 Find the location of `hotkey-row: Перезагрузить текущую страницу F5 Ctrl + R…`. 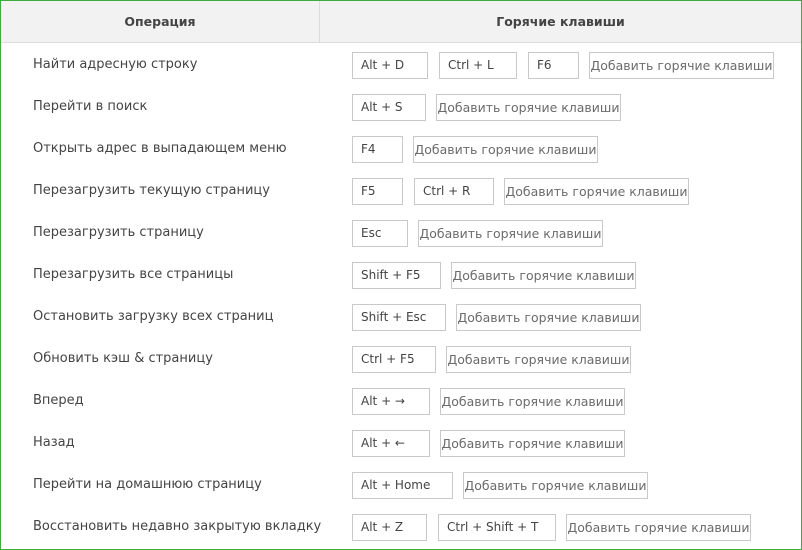

hotkey-row: Перезагрузить текущую страницу F5 Ctrl + R… is located at coordinates (401, 191).